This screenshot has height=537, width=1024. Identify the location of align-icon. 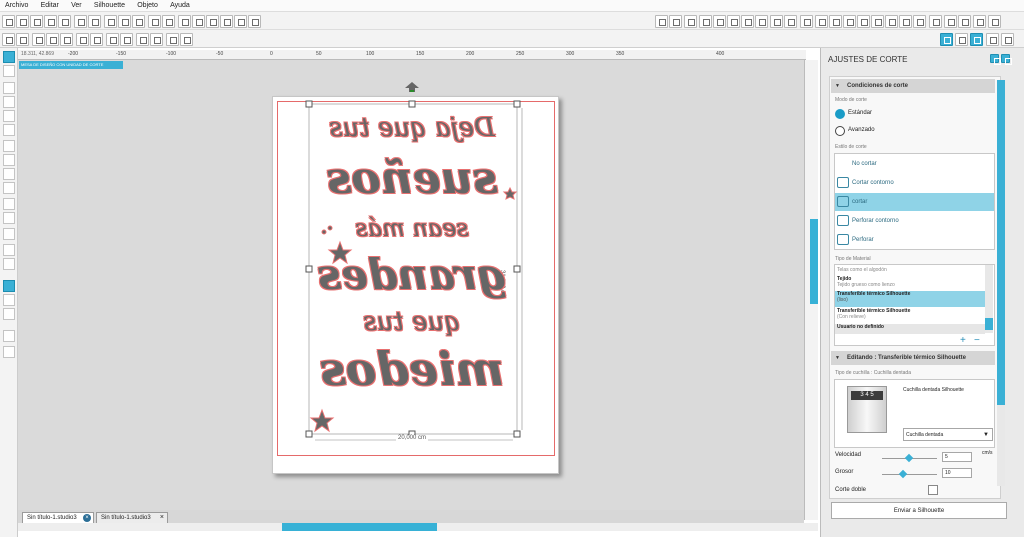
(821, 21).